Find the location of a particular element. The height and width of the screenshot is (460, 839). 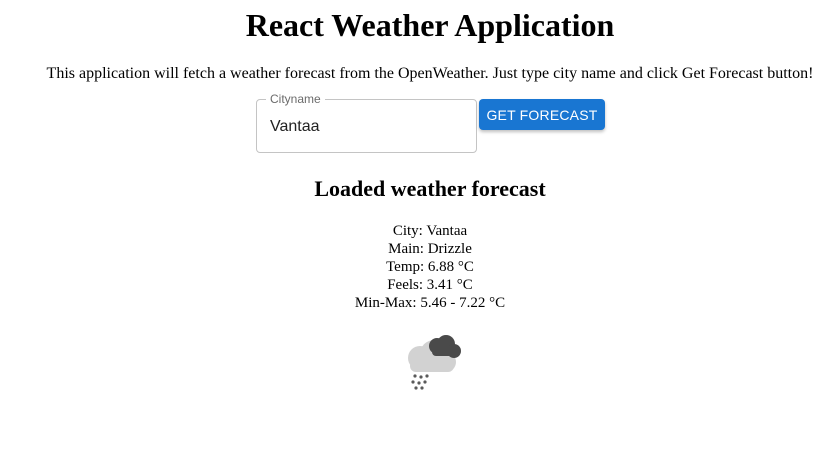

page-title: React Weather Application is located at coordinates (430, 25).